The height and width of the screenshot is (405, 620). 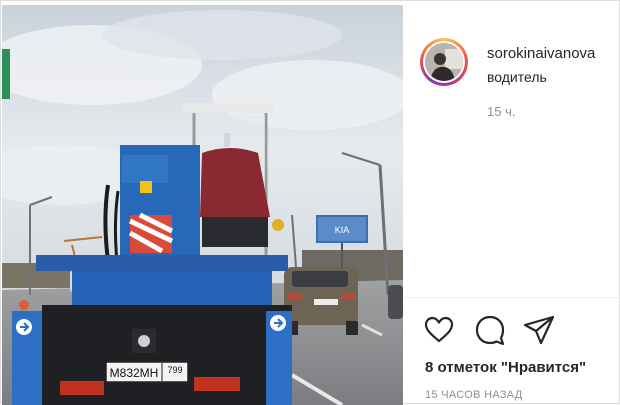 I want to click on divider, so click(x=512, y=297).